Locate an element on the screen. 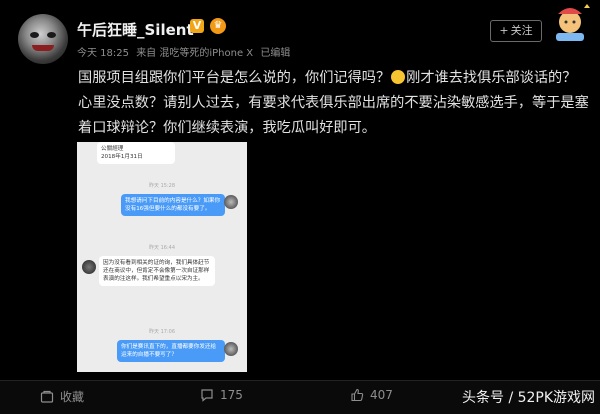 The image size is (600, 414). chat-timestamp: 昨天 15:28 is located at coordinates (162, 186).